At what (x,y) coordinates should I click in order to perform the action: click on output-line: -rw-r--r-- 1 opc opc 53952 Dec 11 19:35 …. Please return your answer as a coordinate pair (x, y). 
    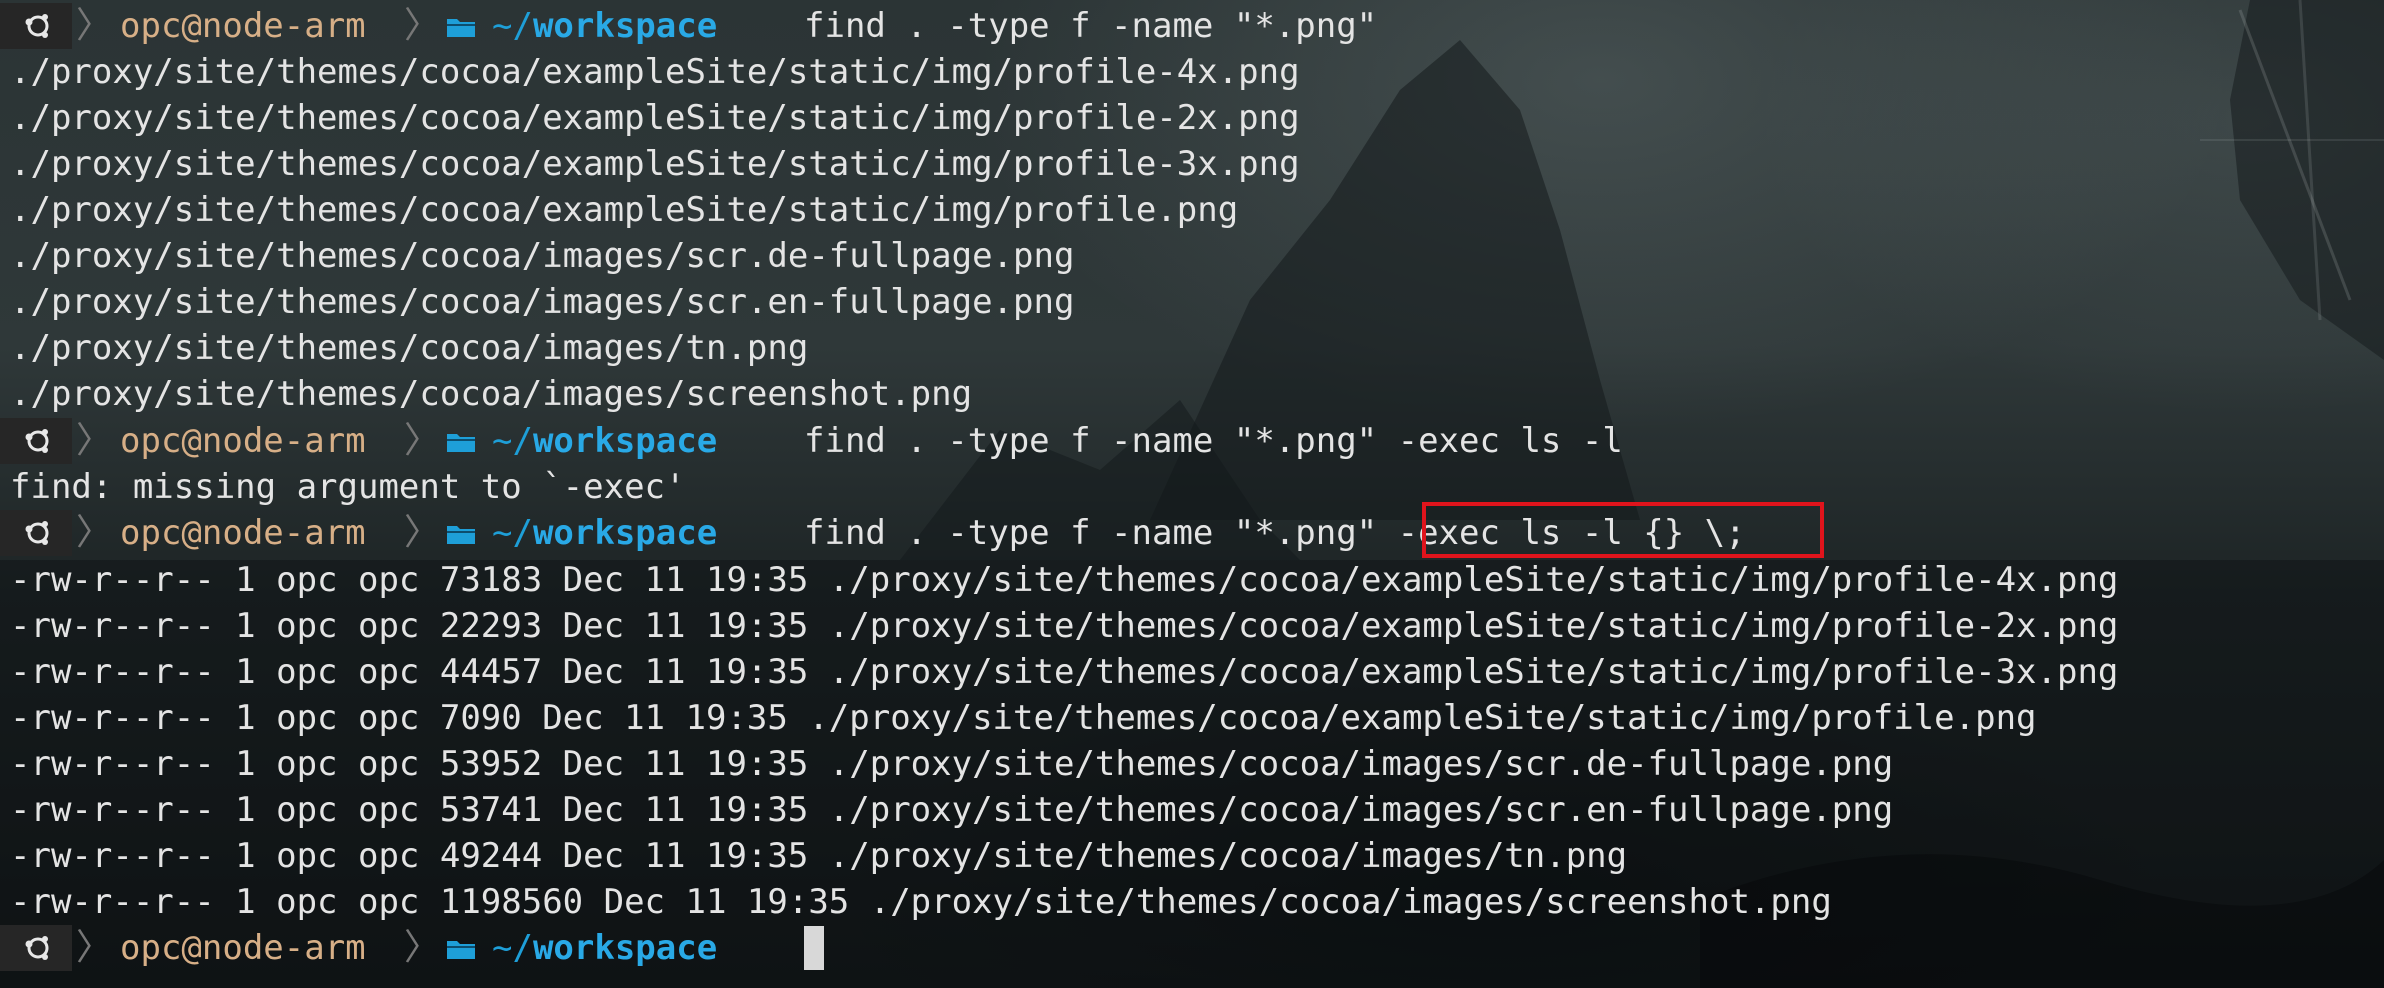
    Looking at the image, I should click on (952, 764).